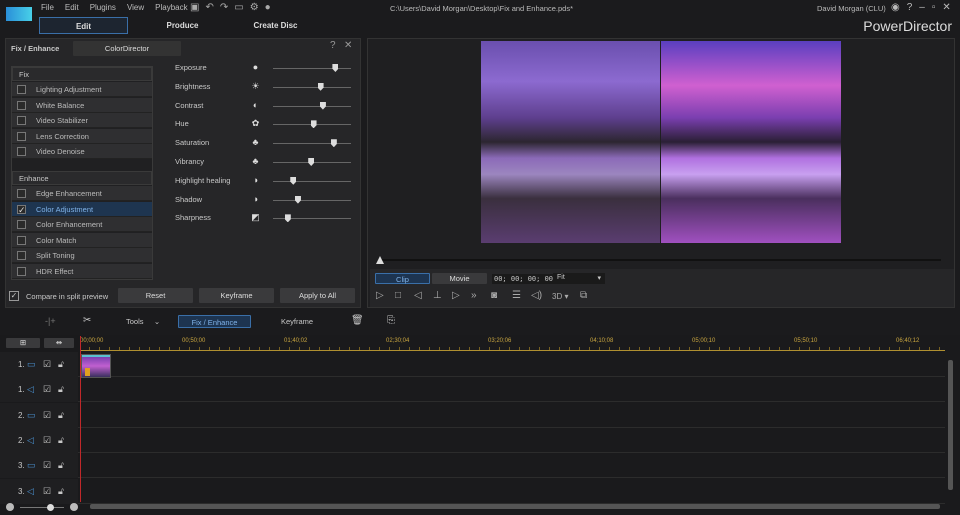 Image resolution: width=960 pixels, height=515 pixels. What do you see at coordinates (155, 295) in the screenshot?
I see `reset-button: Reset` at bounding box center [155, 295].